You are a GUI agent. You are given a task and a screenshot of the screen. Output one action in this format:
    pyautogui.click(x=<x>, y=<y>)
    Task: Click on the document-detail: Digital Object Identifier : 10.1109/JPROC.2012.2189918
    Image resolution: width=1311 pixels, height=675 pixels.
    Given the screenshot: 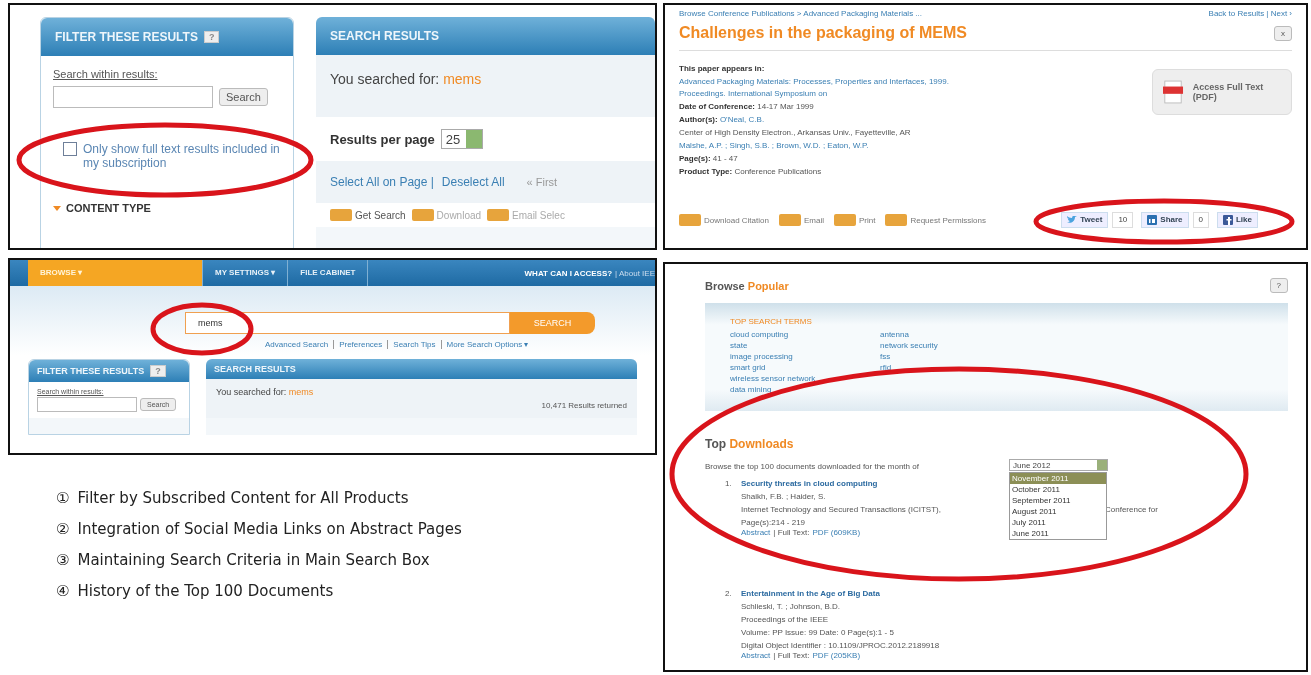 What is the action you would take?
    pyautogui.click(x=840, y=645)
    